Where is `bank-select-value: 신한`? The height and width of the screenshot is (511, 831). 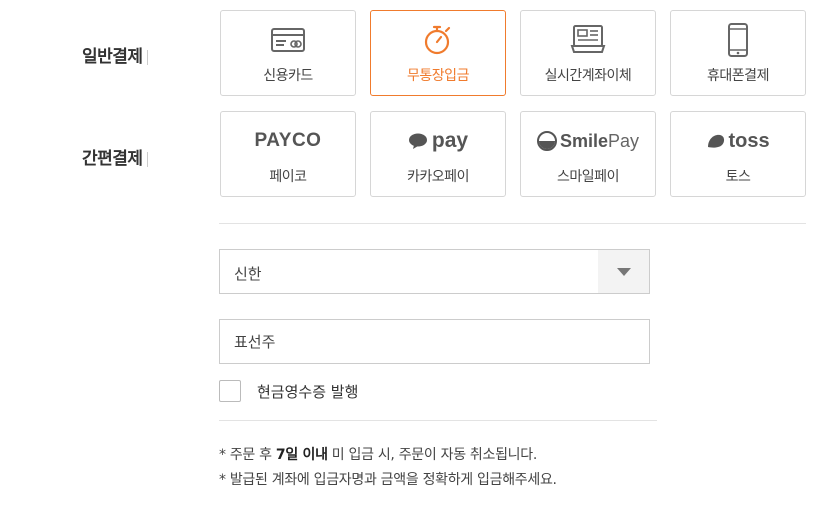
bank-select-value: 신한 is located at coordinates (248, 274).